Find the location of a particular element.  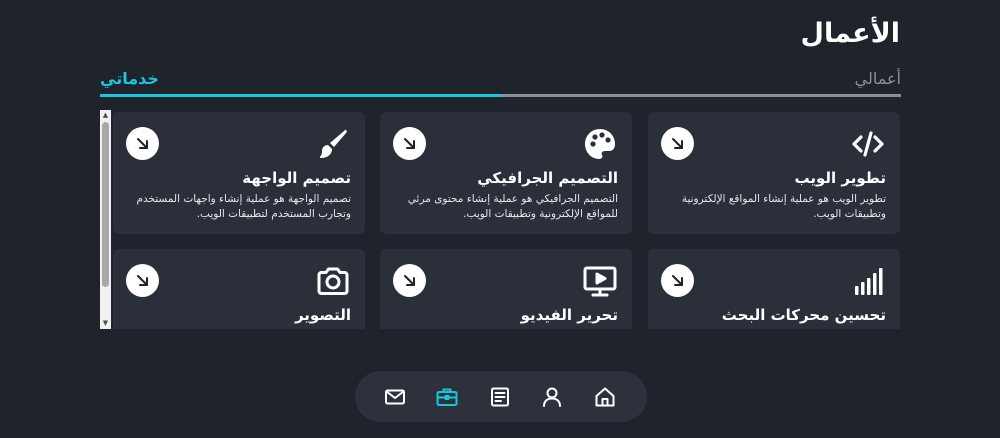

camera-icon is located at coordinates (333, 281).